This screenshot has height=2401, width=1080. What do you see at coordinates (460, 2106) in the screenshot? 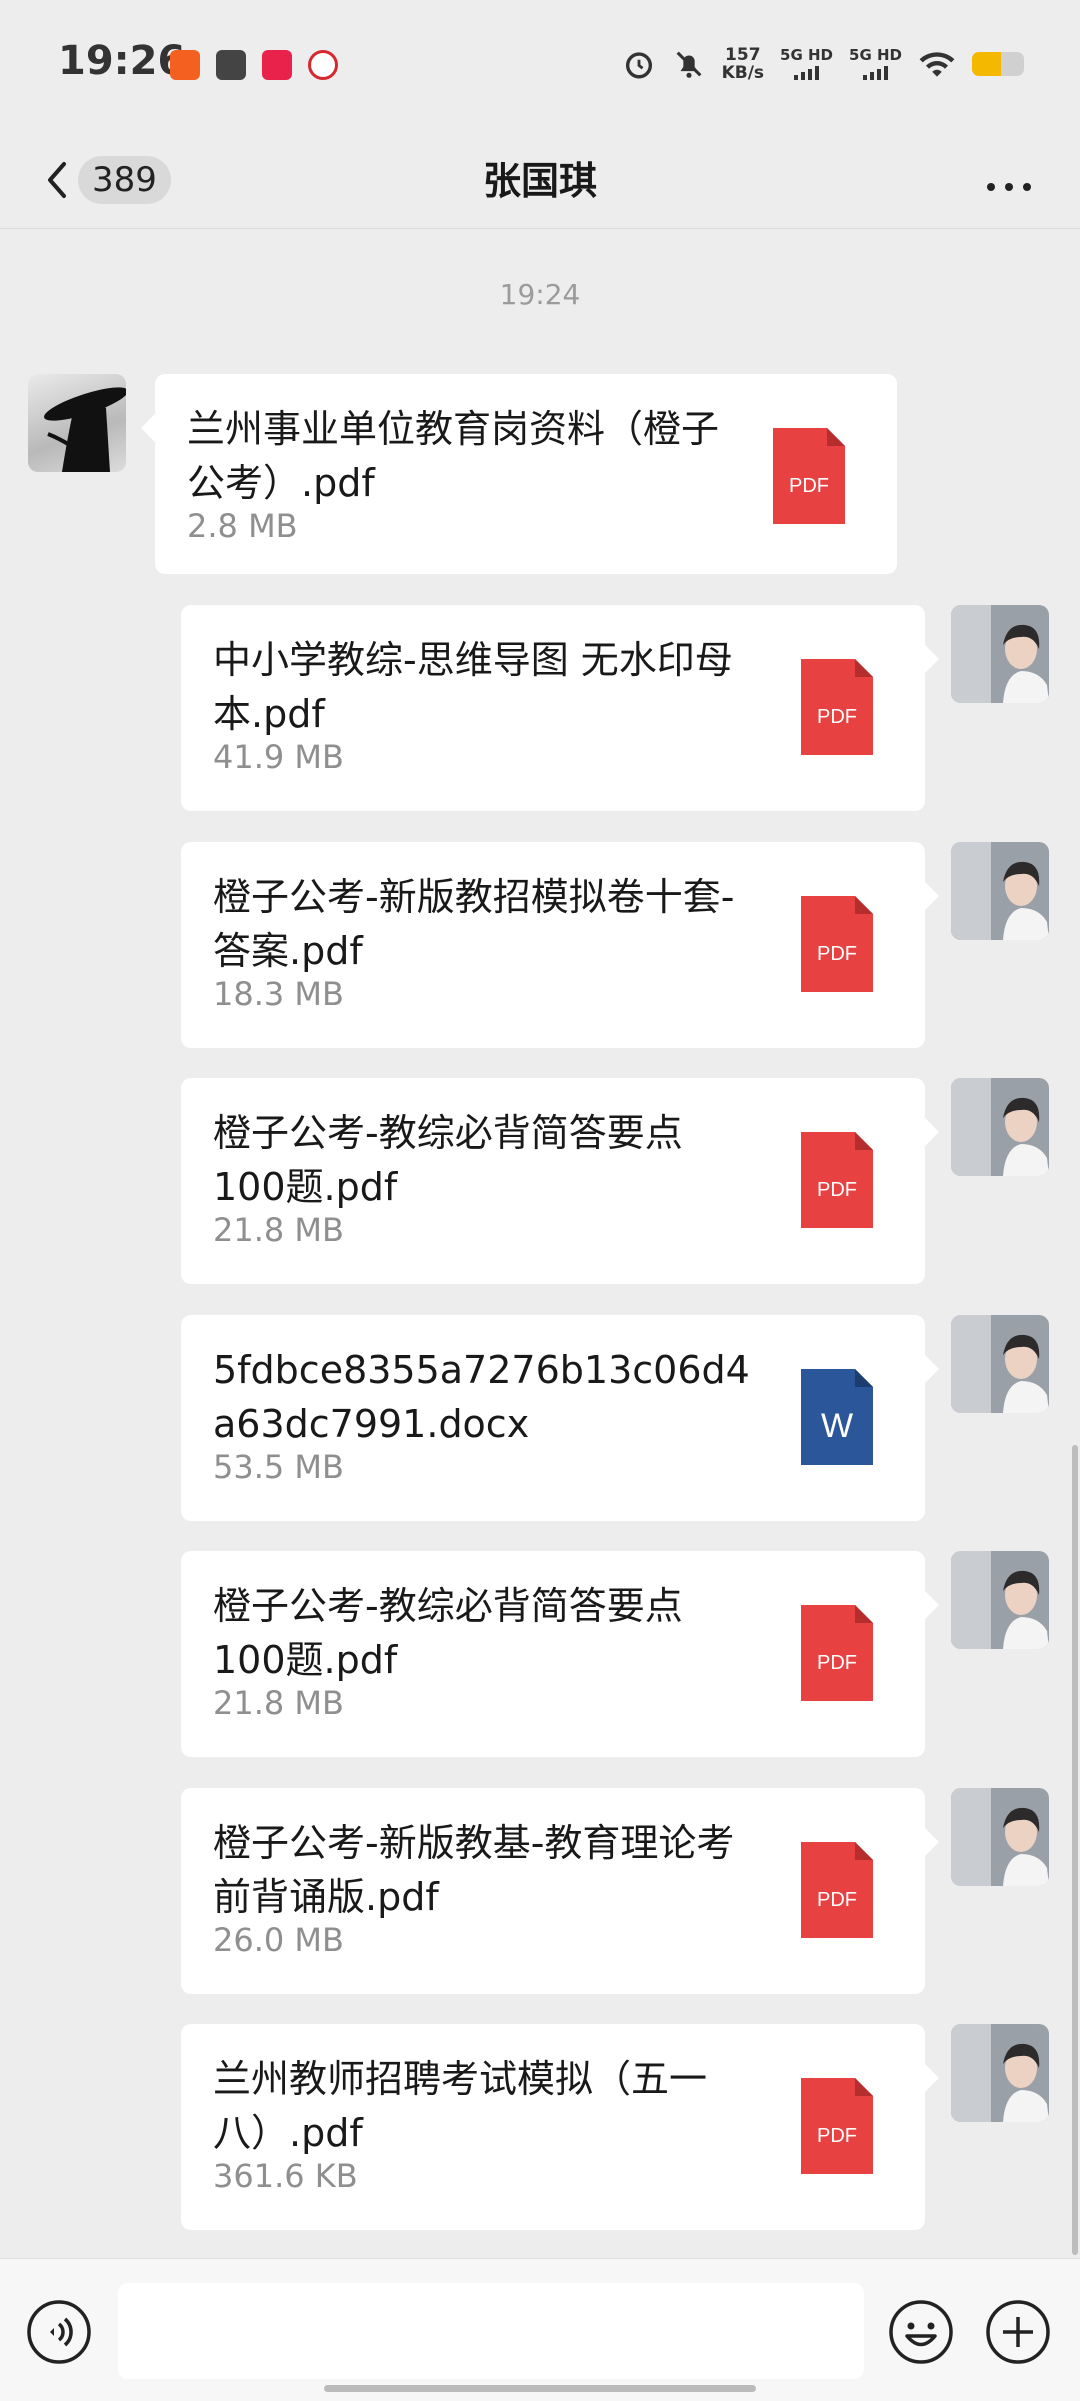
I see `file-name: 兰州教师招聘考试模拟（五一八）.pdf` at bounding box center [460, 2106].